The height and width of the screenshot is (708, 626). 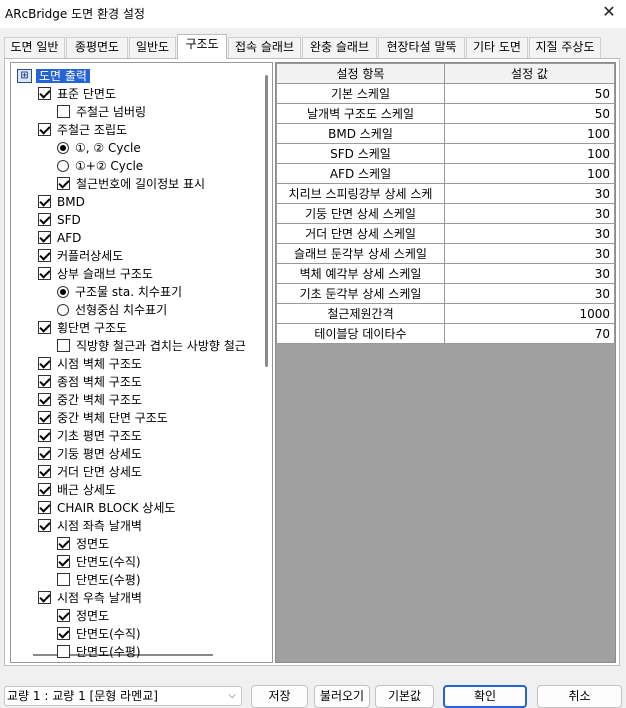 I want to click on tree-item: 기둥 평면 상세도, so click(x=90, y=454).